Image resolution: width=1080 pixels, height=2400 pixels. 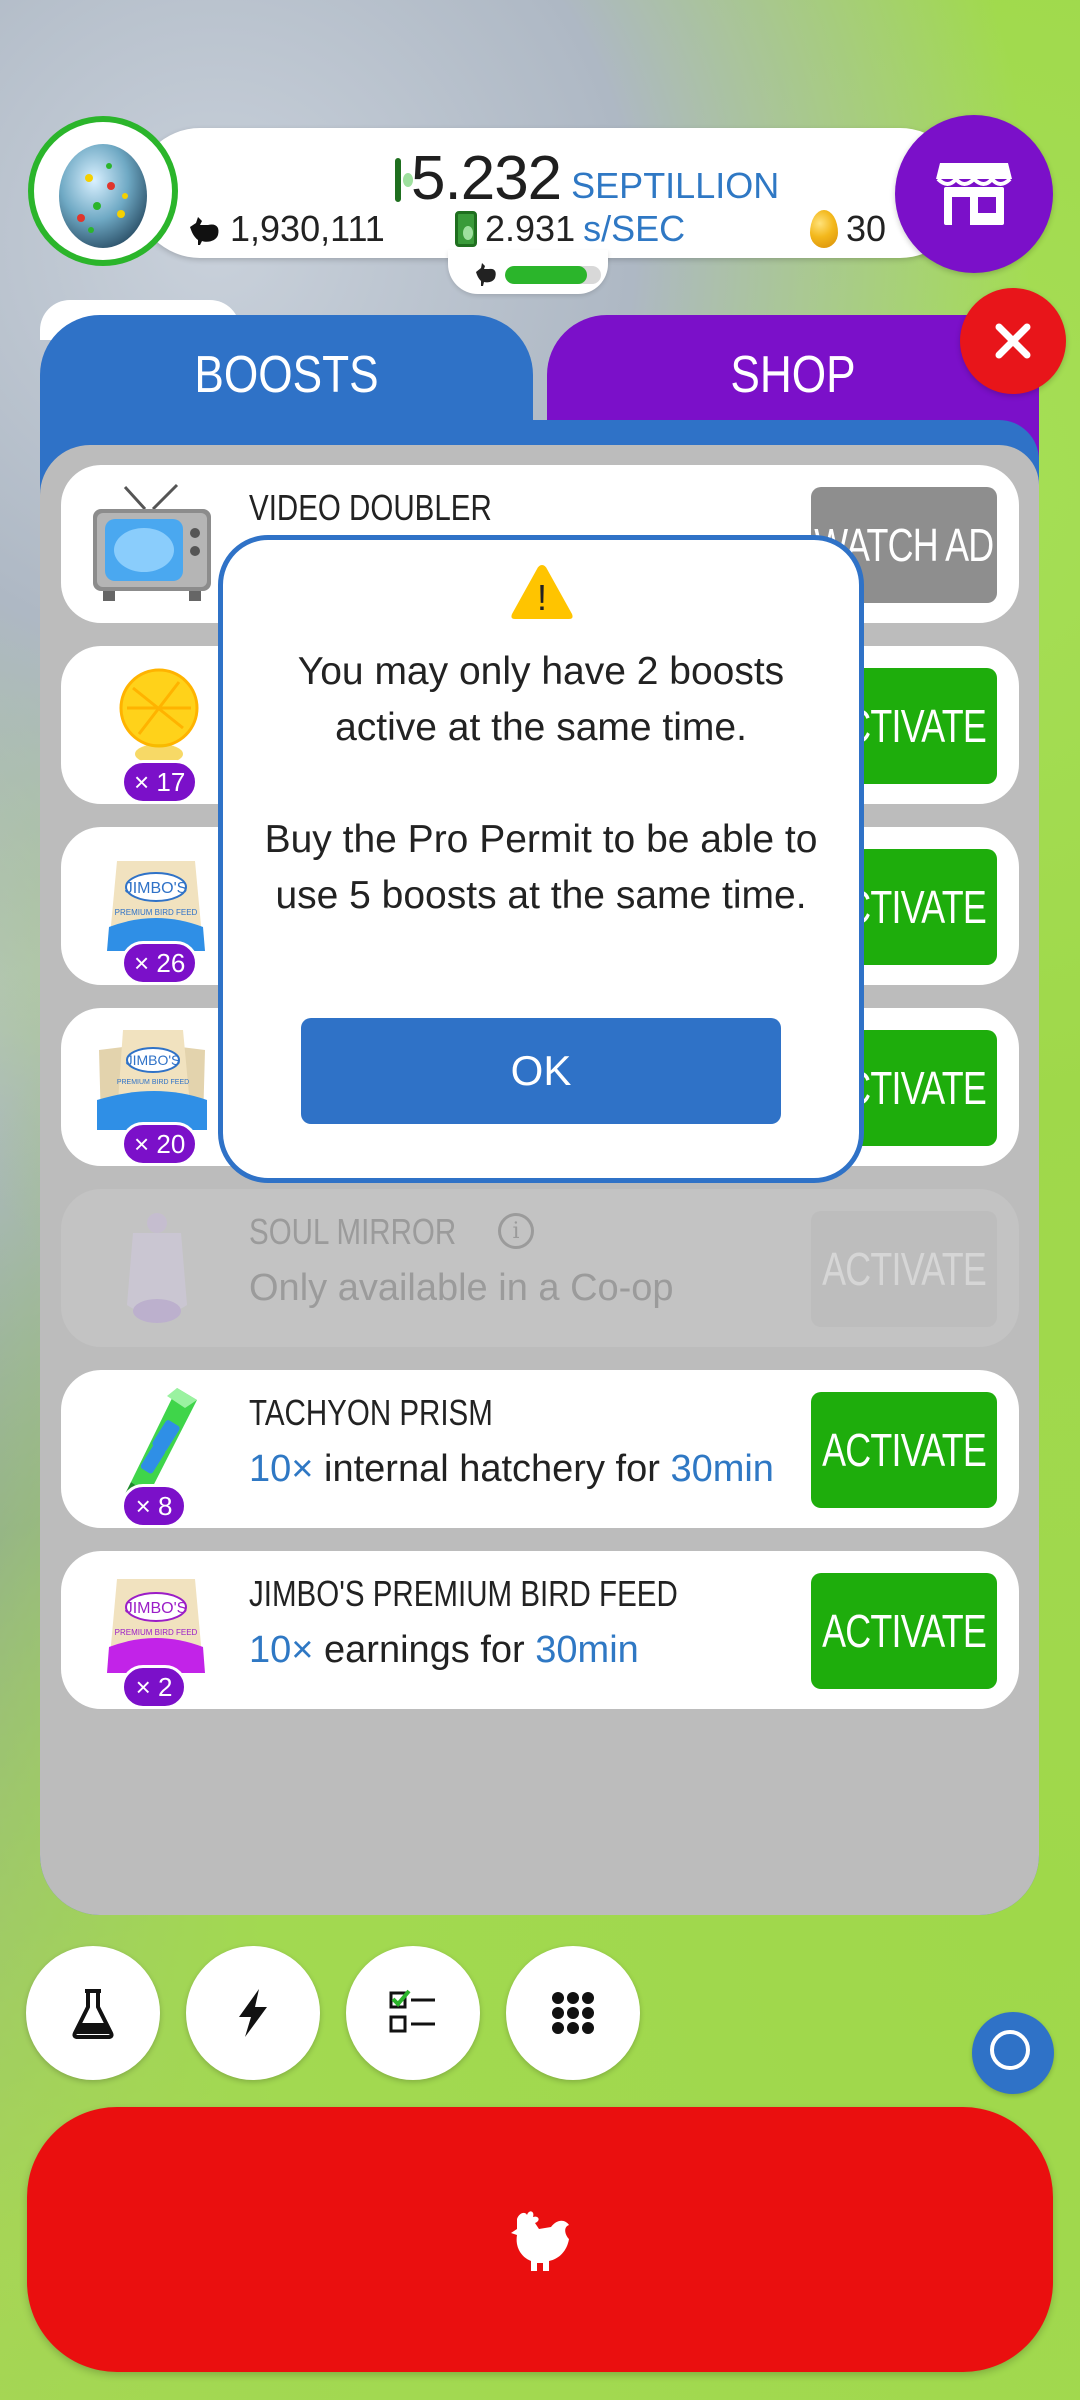 I want to click on research-button, so click(x=93, y=2013).